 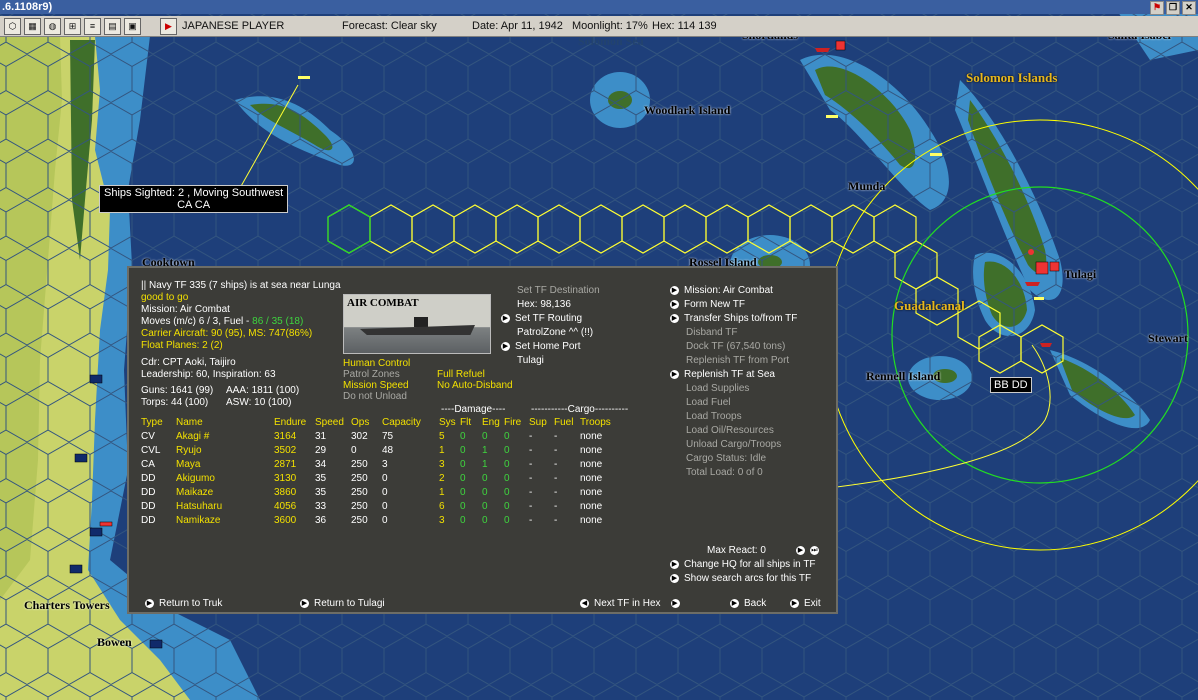 I want to click on report-icon: ▤, so click(x=112, y=26).